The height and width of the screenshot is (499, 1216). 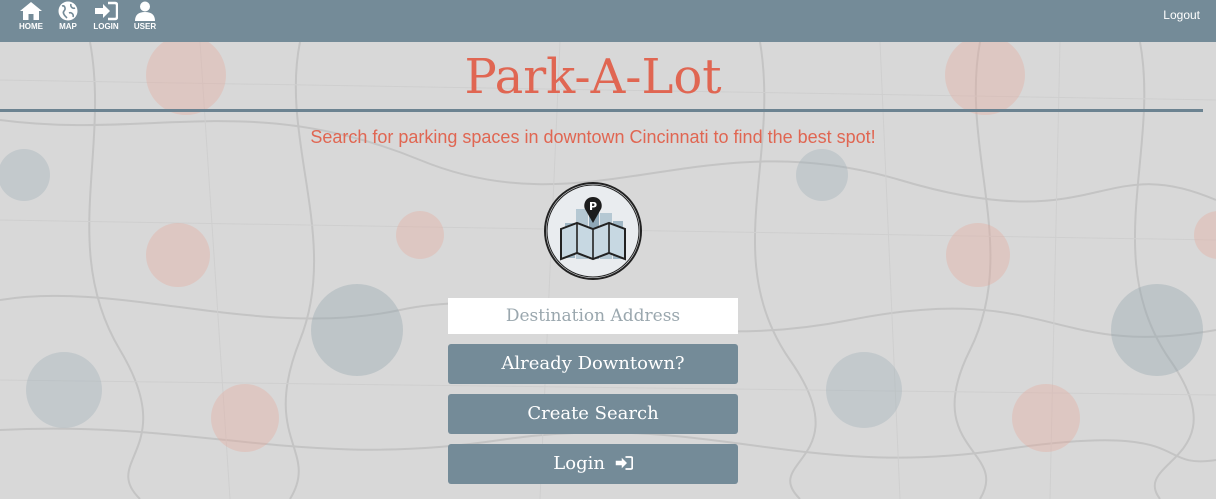 I want to click on top-navbar: HOME MAP LOGIN USER Logout, so click(x=608, y=21).